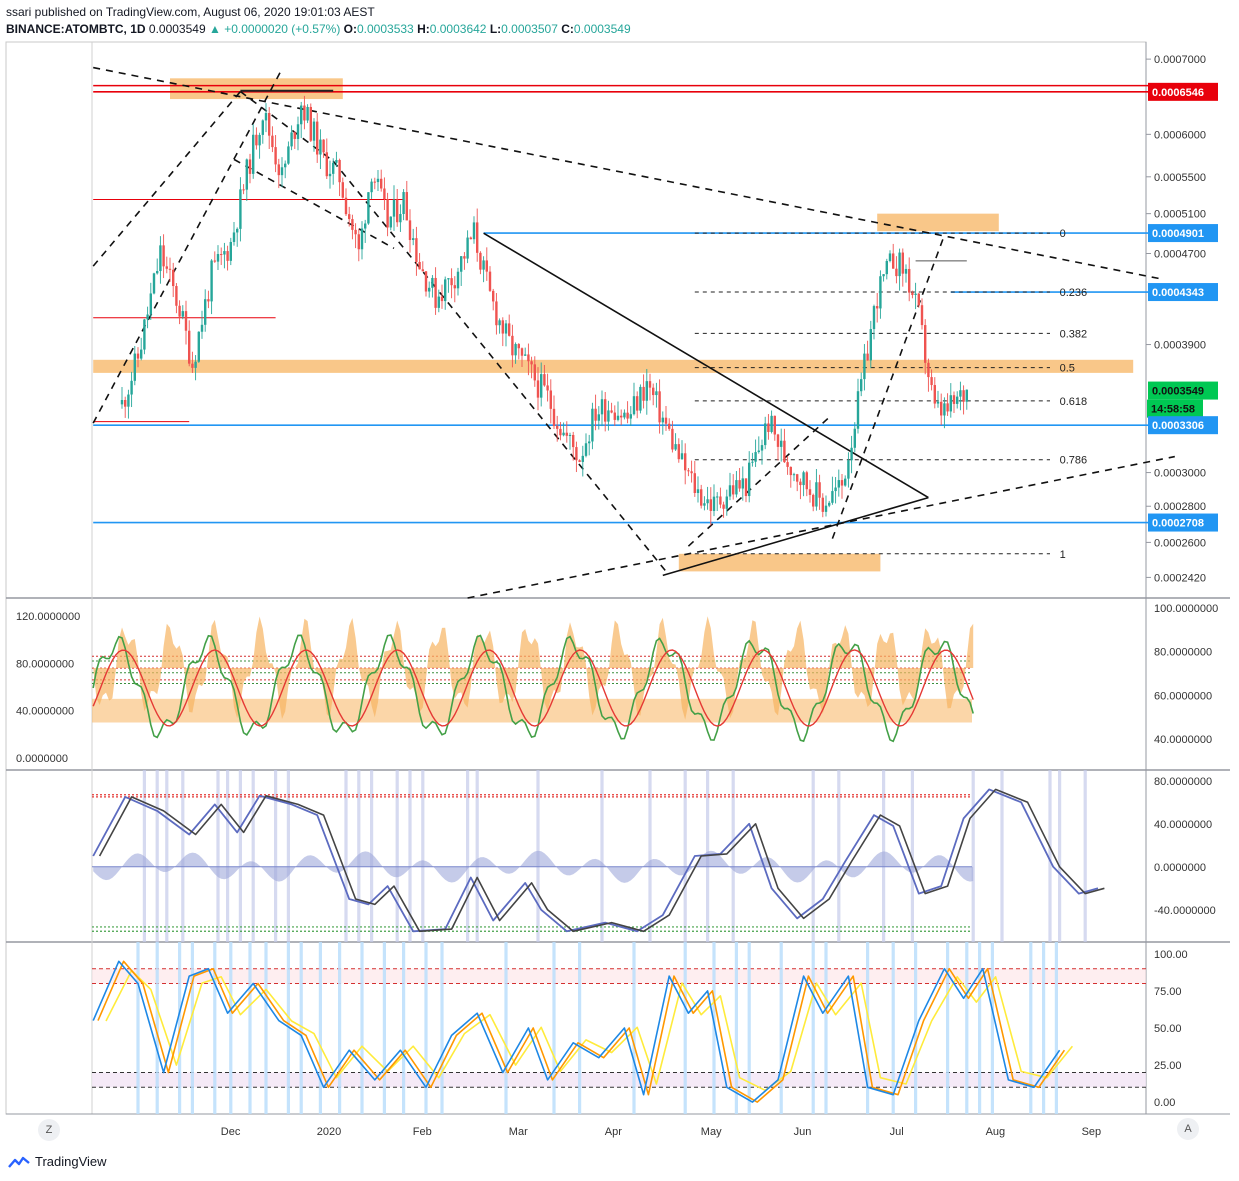  I want to click on osc1-left-tick: 0.0000000, so click(42, 759).